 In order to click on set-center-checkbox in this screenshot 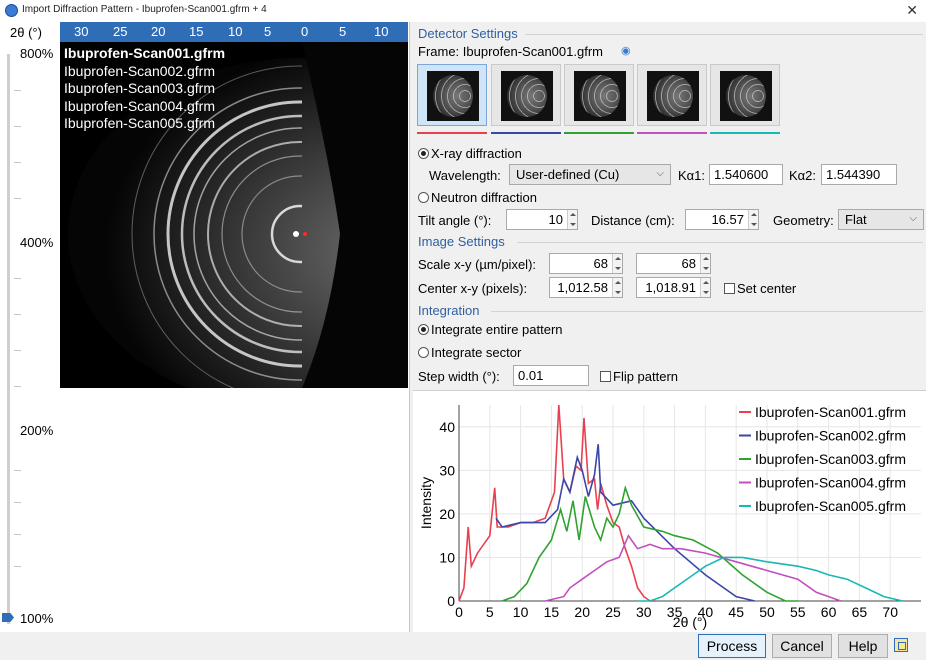, I will do `click(729, 288)`.